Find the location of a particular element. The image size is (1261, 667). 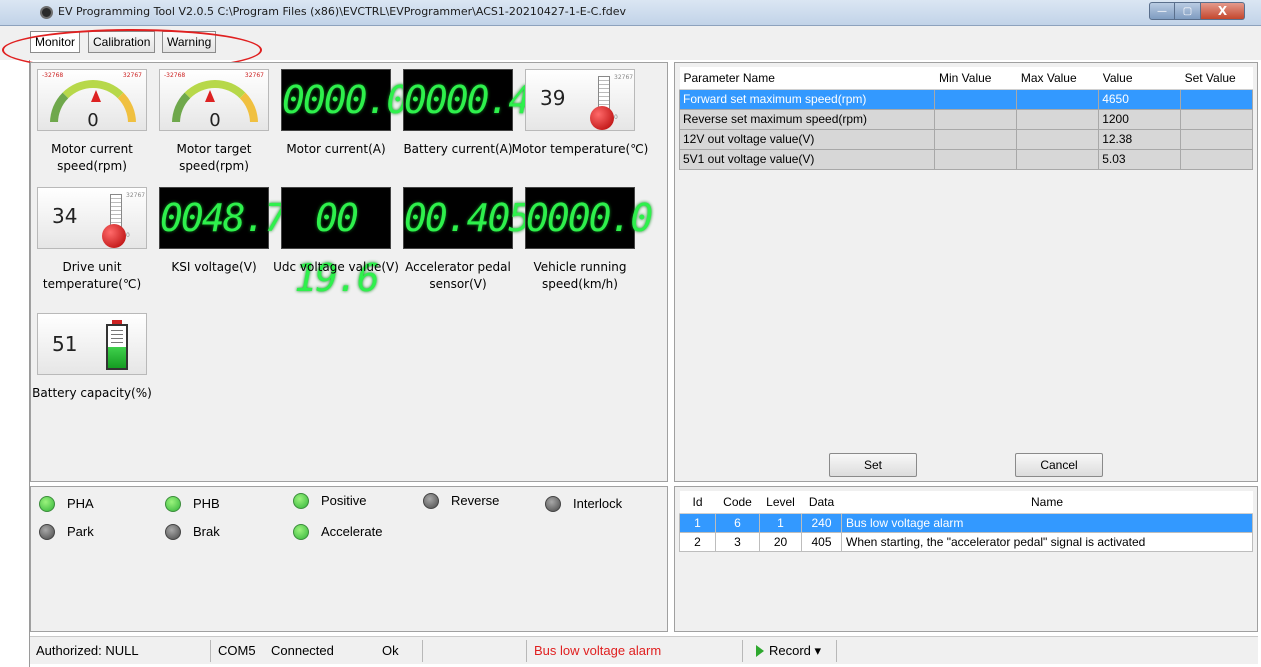

column-header: Data is located at coordinates (821, 502).